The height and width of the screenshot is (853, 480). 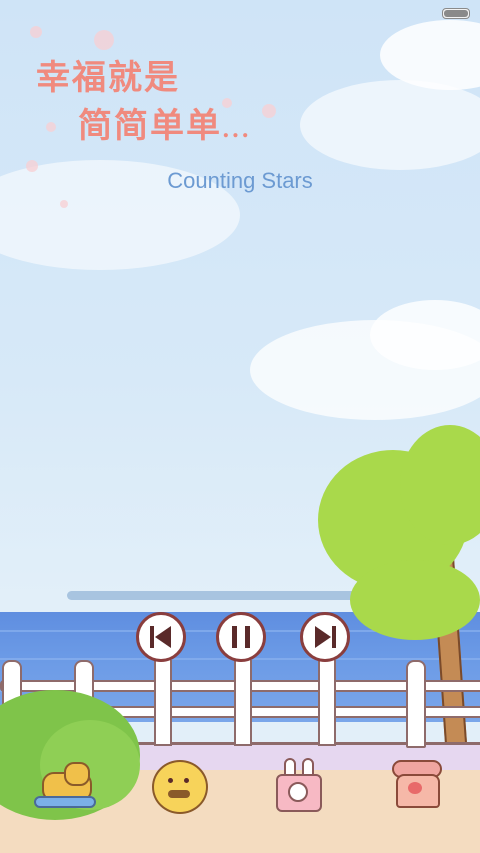 What do you see at coordinates (416, 786) in the screenshot?
I see `telephone-icon` at bounding box center [416, 786].